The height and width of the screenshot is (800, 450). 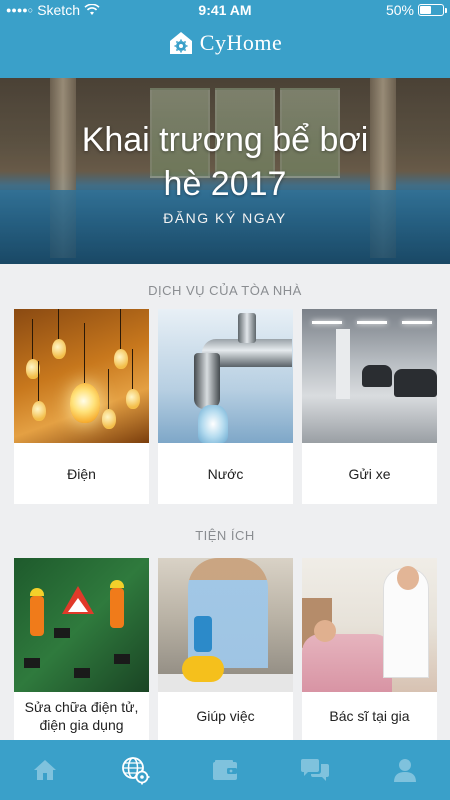 I want to click on tab-messages, so click(x=315, y=770).